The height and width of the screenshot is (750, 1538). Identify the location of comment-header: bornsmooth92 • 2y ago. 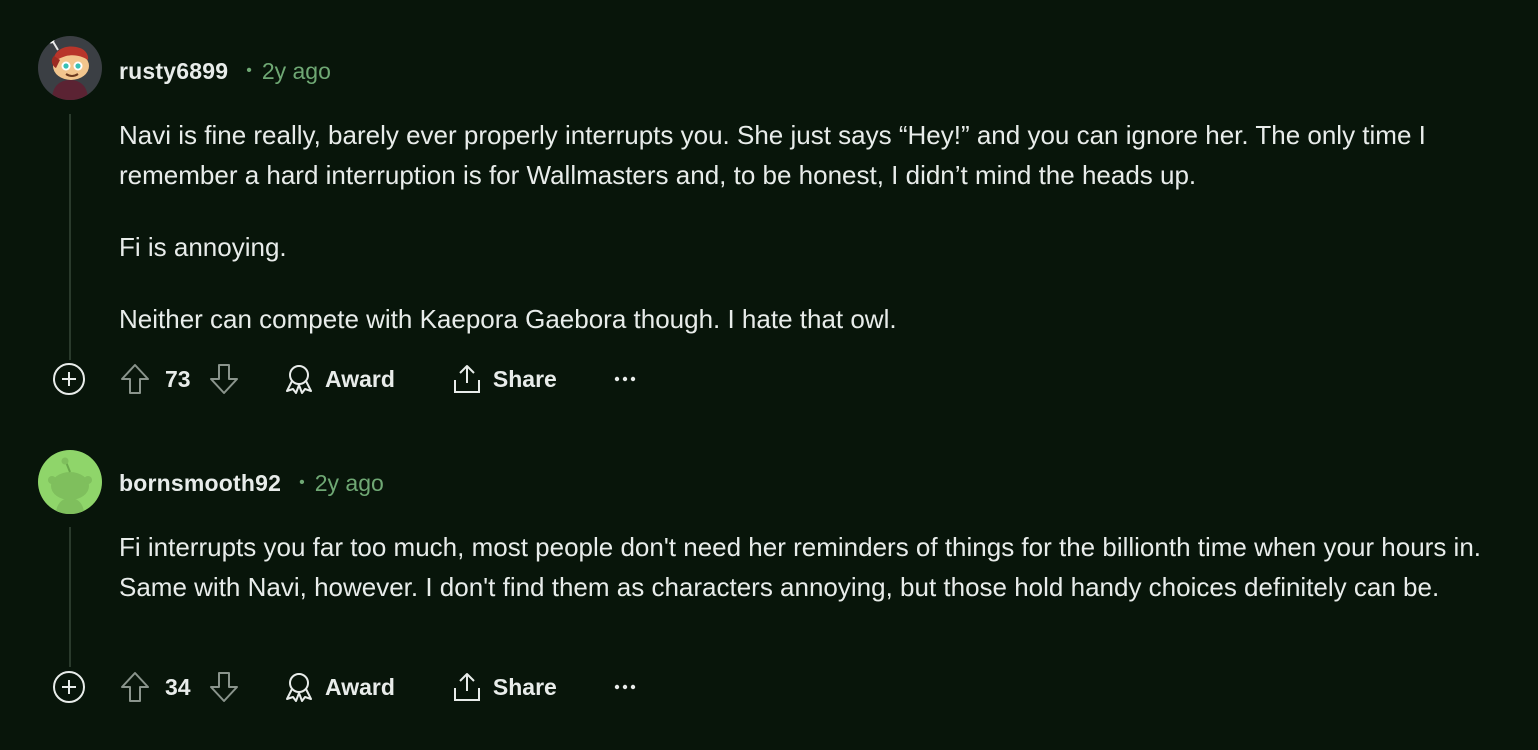
(251, 483).